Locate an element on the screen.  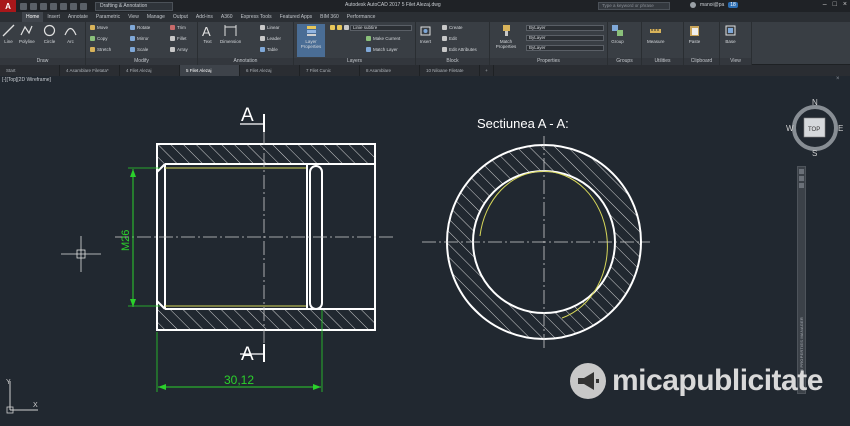
make-current-button: Make Current is located at coordinates (383, 38).